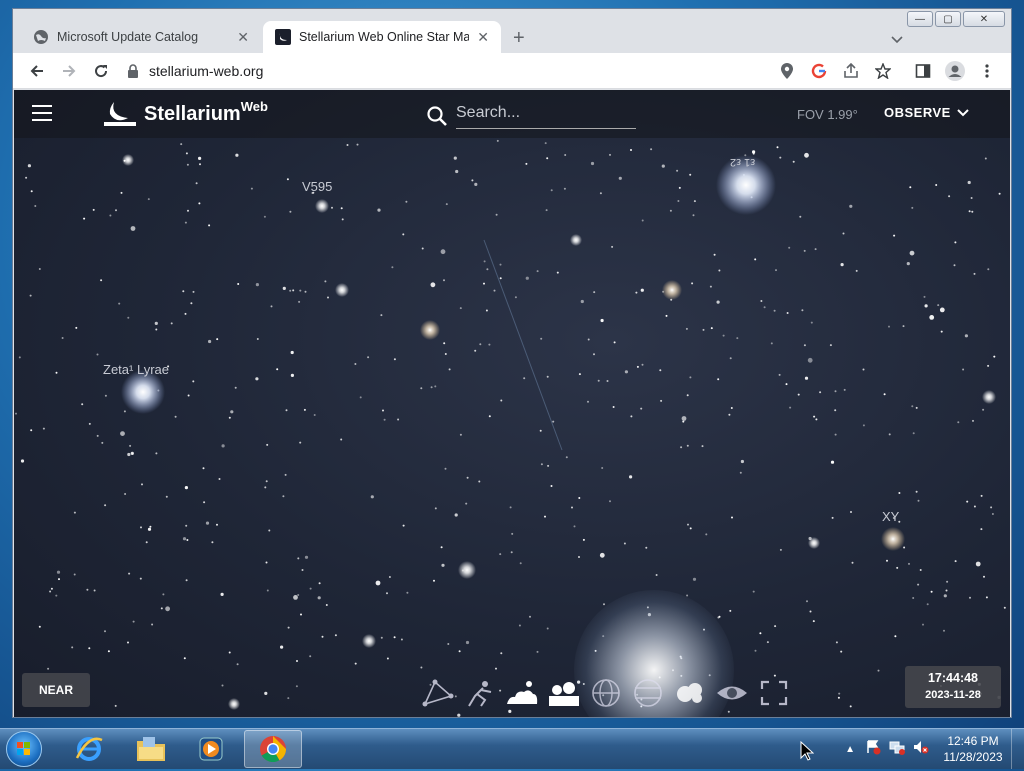  Describe the element at coordinates (42, 114) in the screenshot. I see `menu-icon` at that location.